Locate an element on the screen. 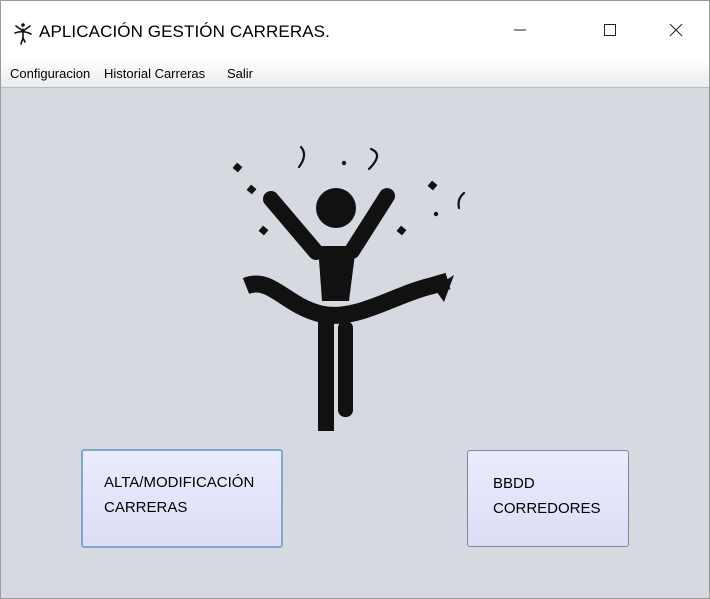 The width and height of the screenshot is (710, 599). close-button is located at coordinates (676, 30).